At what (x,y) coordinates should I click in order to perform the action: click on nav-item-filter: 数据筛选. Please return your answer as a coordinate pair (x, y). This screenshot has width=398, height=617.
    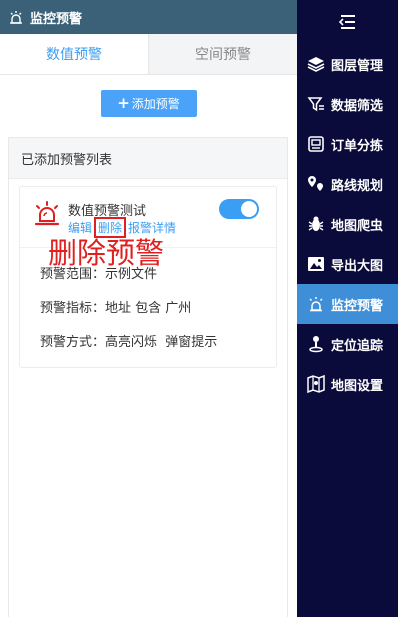
    Looking at the image, I should click on (347, 104).